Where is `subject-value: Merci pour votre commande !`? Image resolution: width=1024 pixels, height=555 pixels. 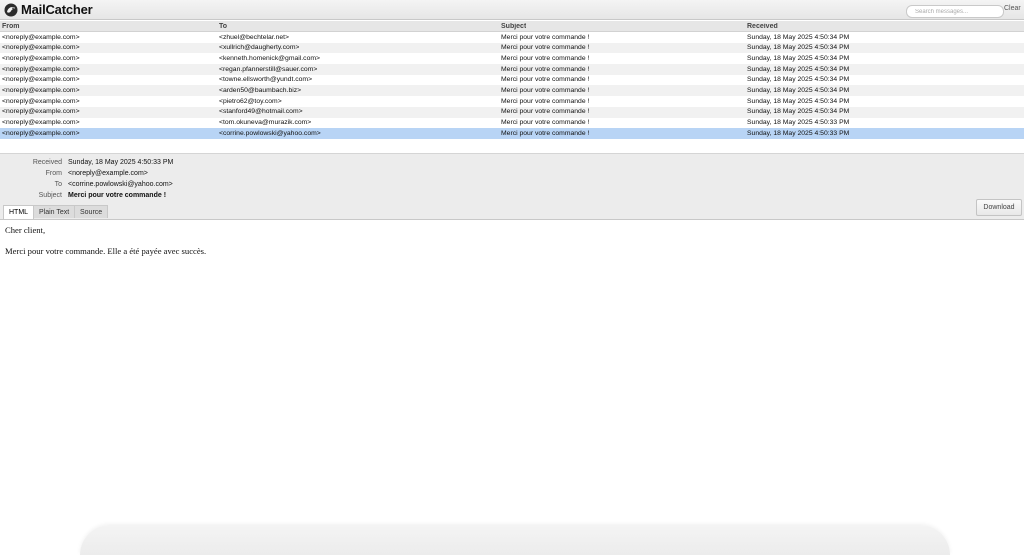
subject-value: Merci pour votre commande ! is located at coordinates (117, 195).